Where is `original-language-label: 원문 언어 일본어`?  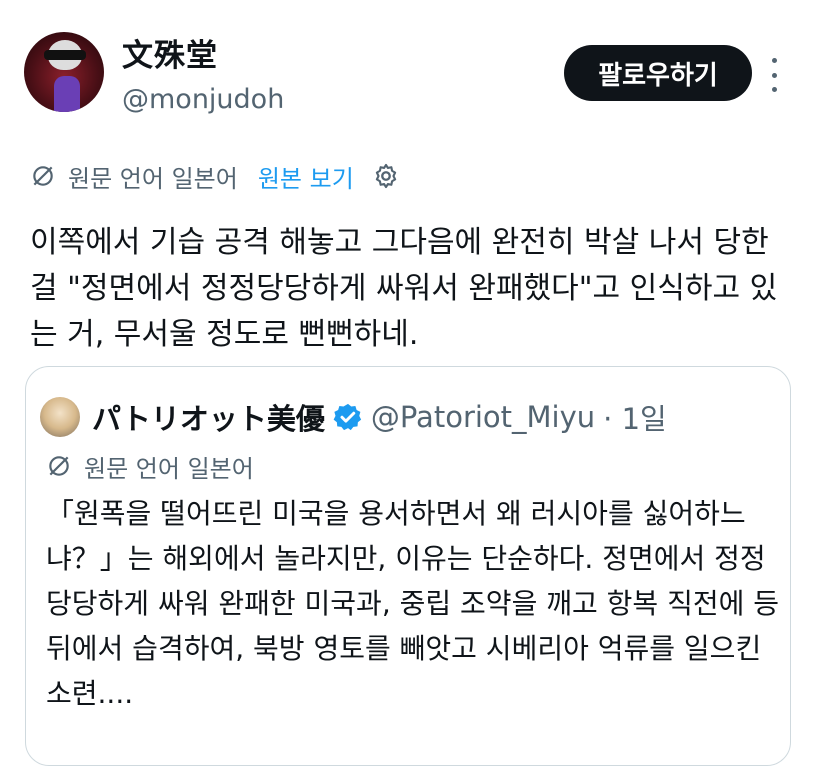
original-language-label: 원문 언어 일본어 is located at coordinates (153, 178).